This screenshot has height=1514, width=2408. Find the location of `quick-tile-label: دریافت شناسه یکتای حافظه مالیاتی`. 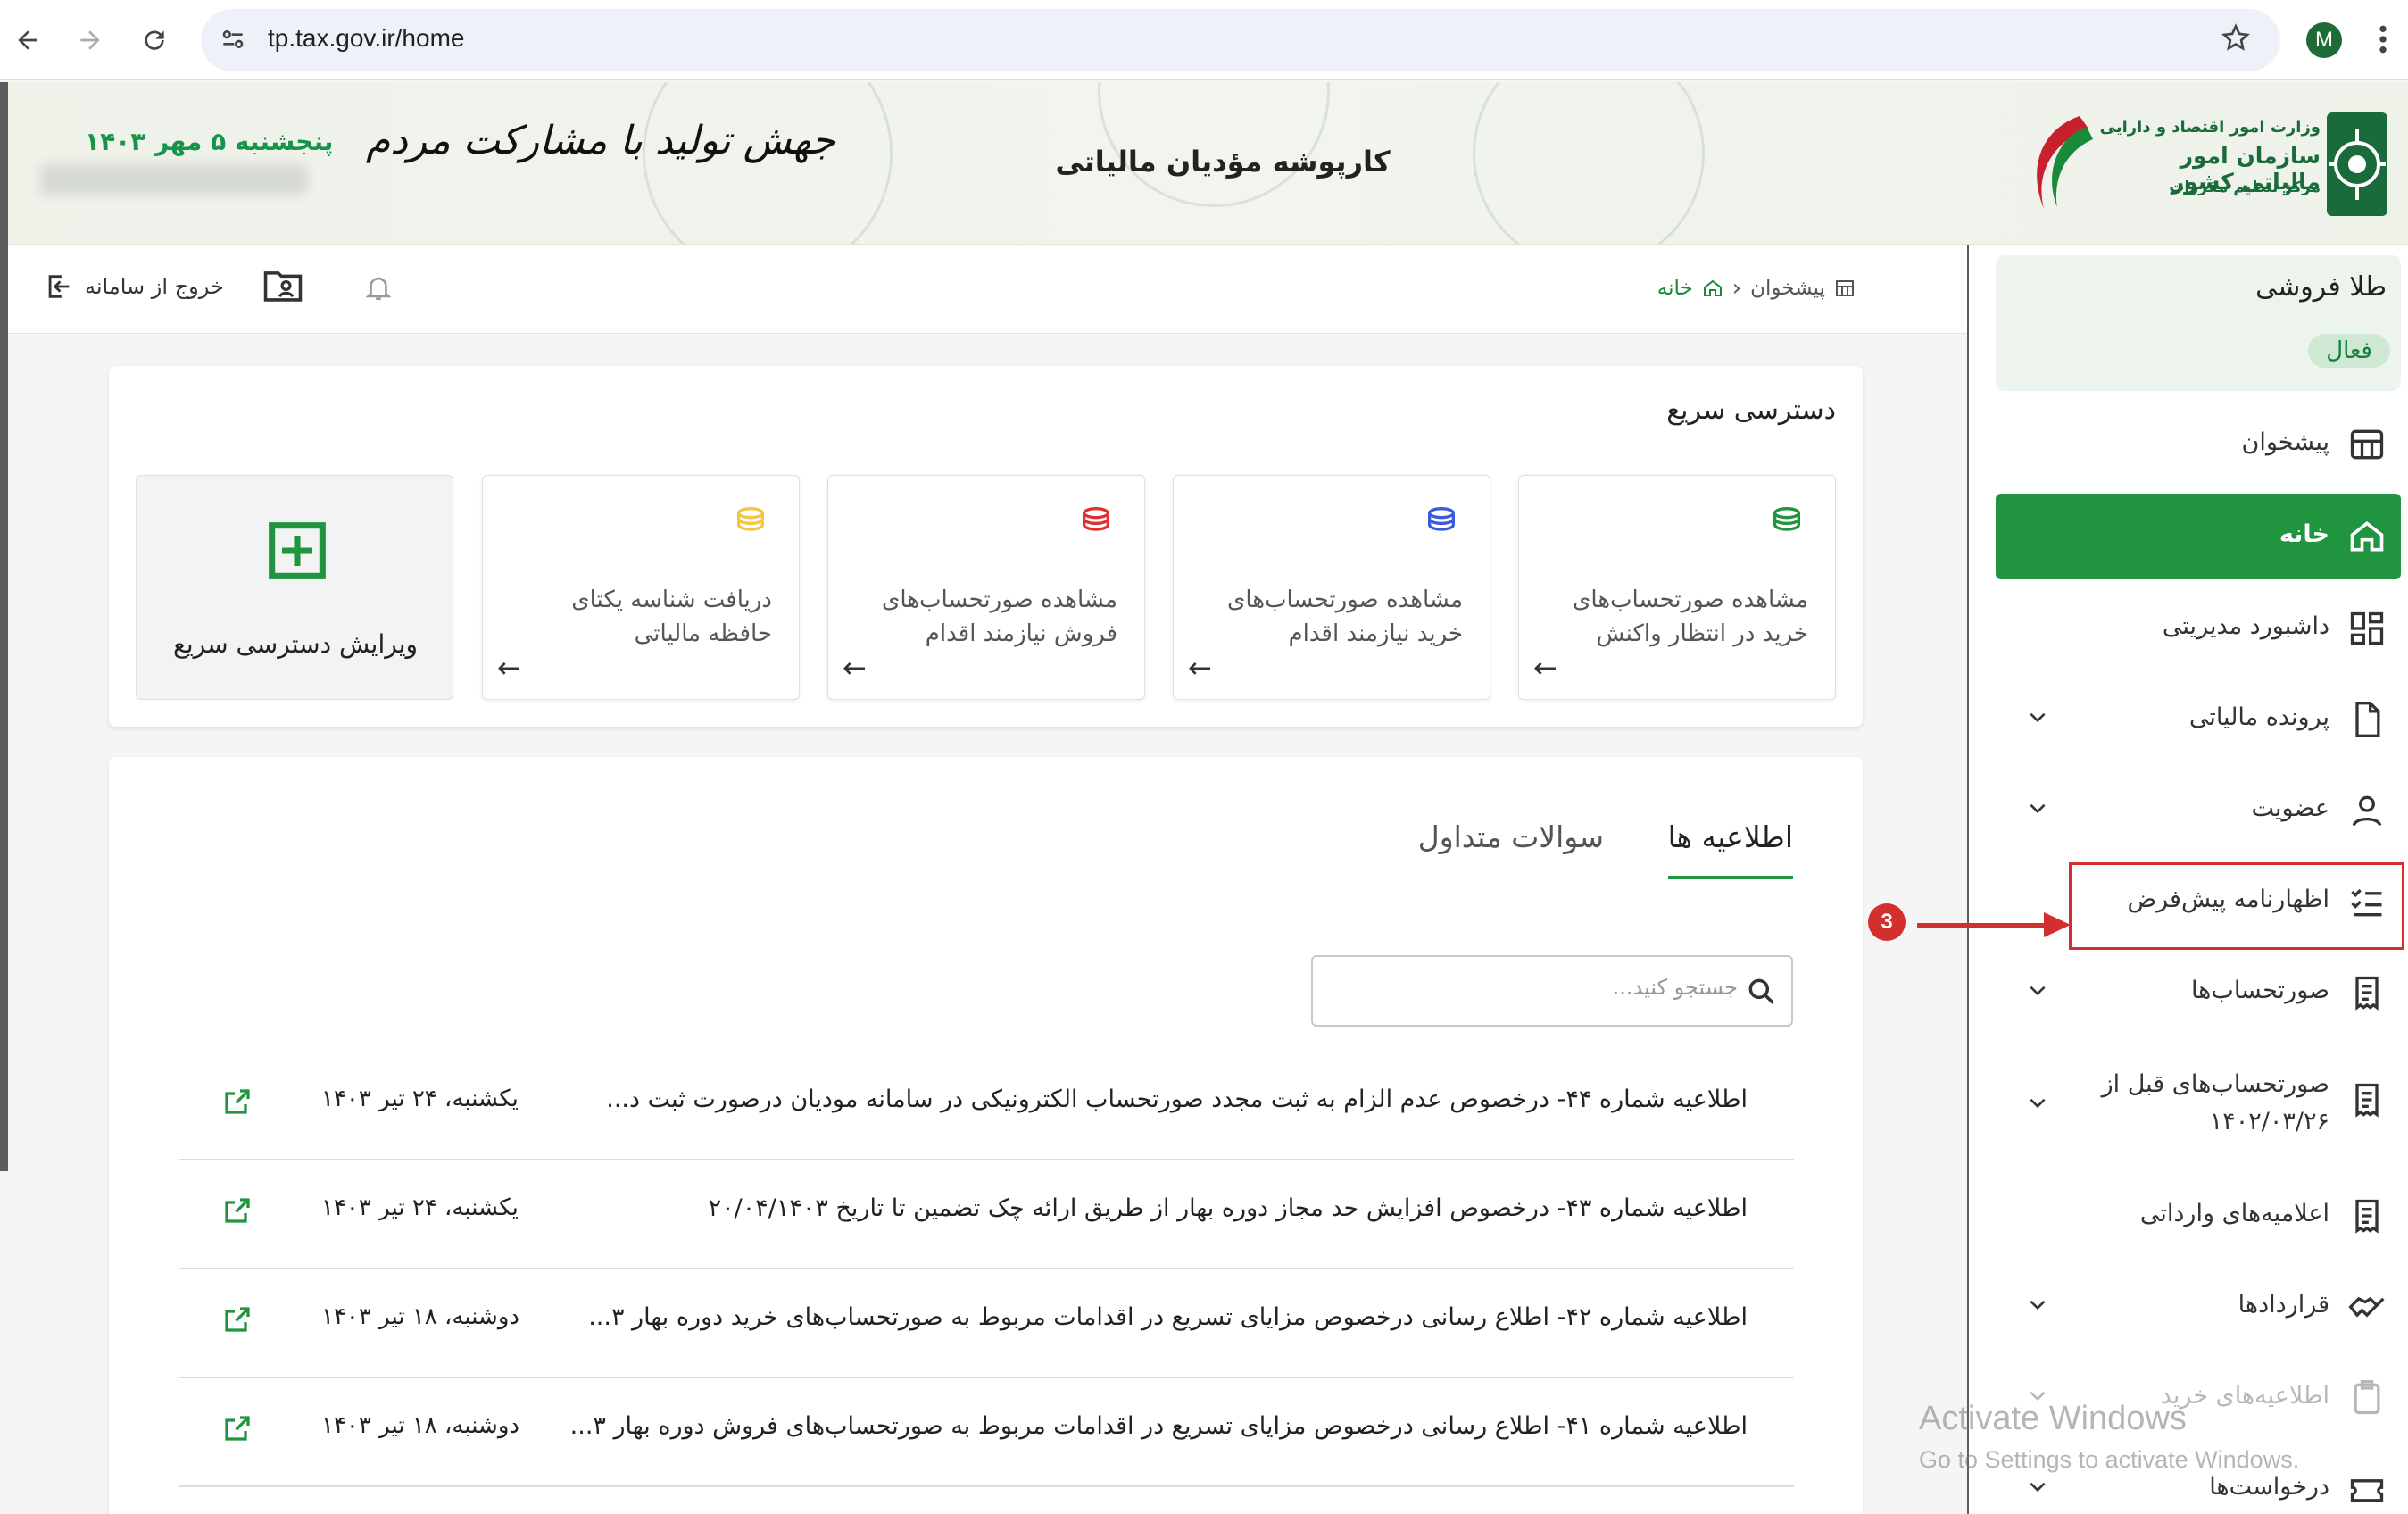

quick-tile-label: دریافت شناسه یکتای حافظه مالیاتی is located at coordinates (671, 617).